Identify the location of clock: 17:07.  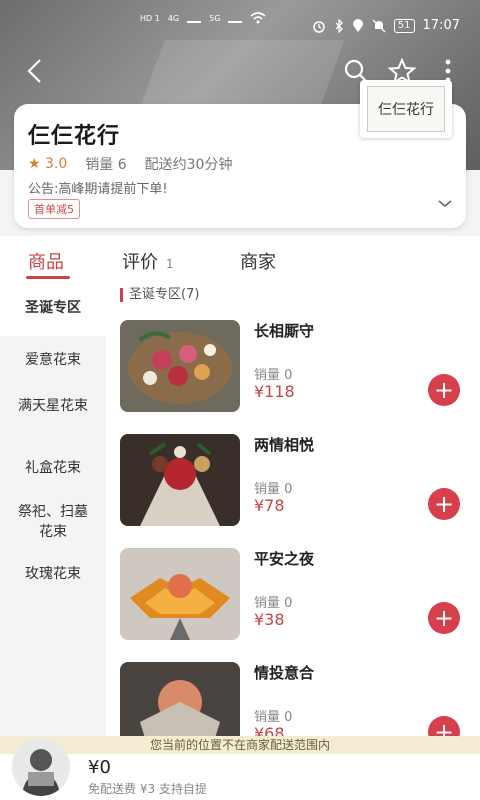
(441, 25).